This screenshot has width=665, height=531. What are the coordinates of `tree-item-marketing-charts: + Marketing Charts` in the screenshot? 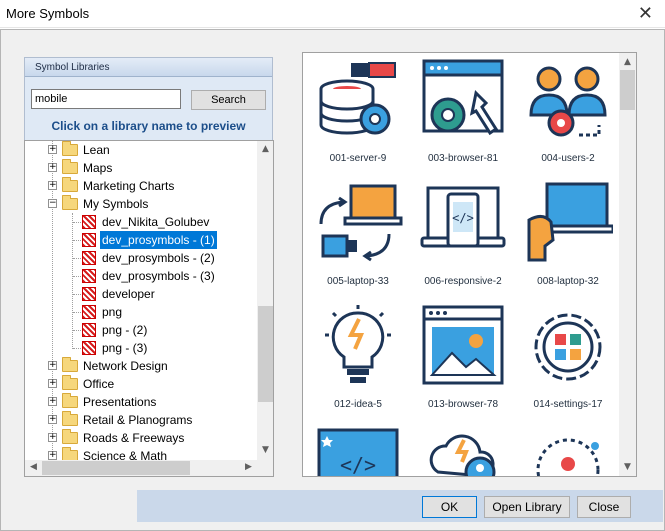 It's located at (140, 186).